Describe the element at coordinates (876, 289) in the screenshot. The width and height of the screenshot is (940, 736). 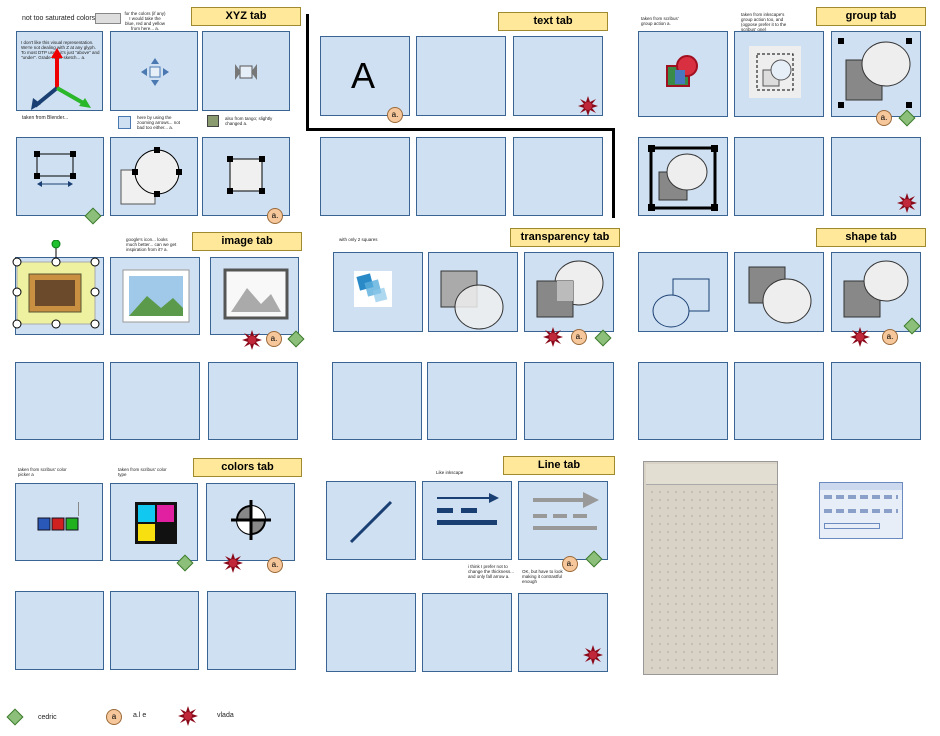
I see `shape-stacked-icon` at that location.